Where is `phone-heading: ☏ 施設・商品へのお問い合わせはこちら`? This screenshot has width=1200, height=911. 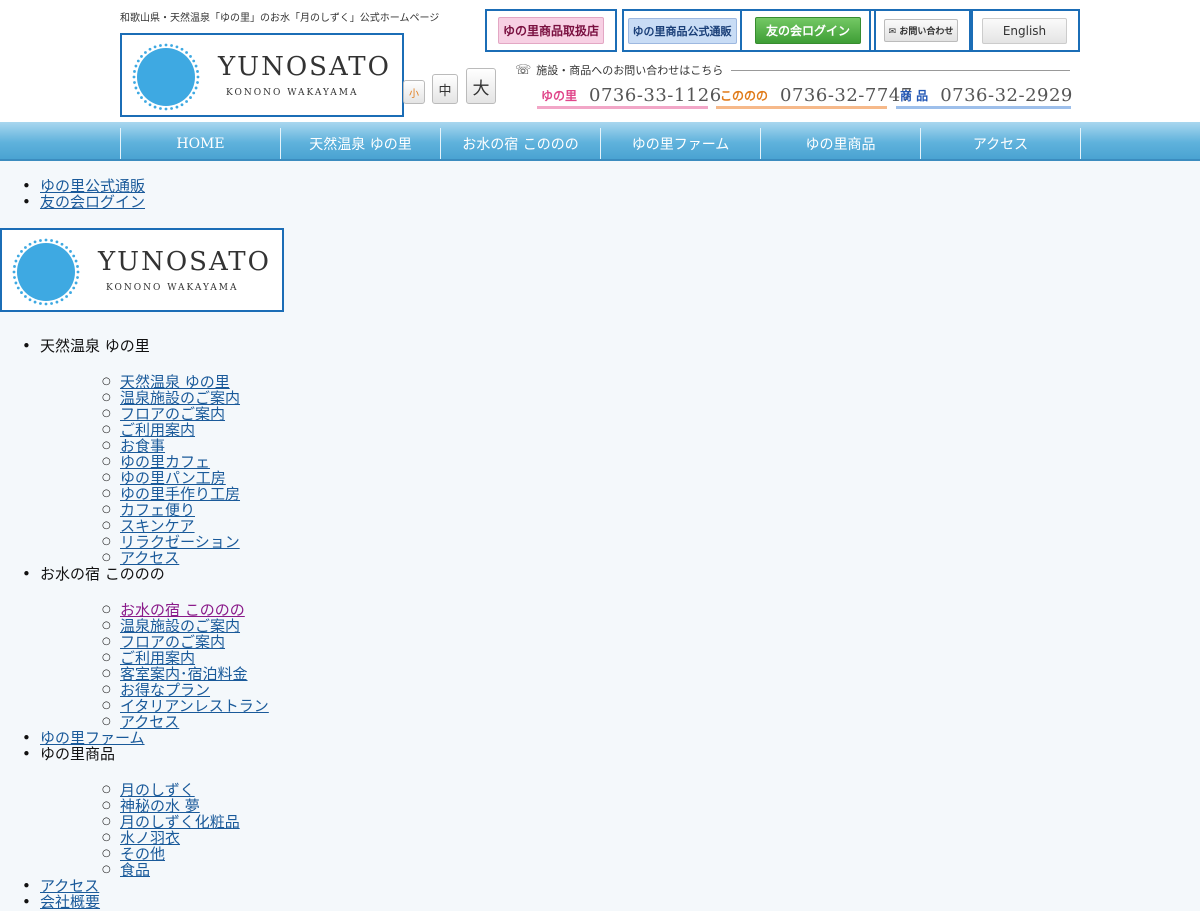 phone-heading: ☏ 施設・商品へのお問い合わせはこちら is located at coordinates (792, 70).